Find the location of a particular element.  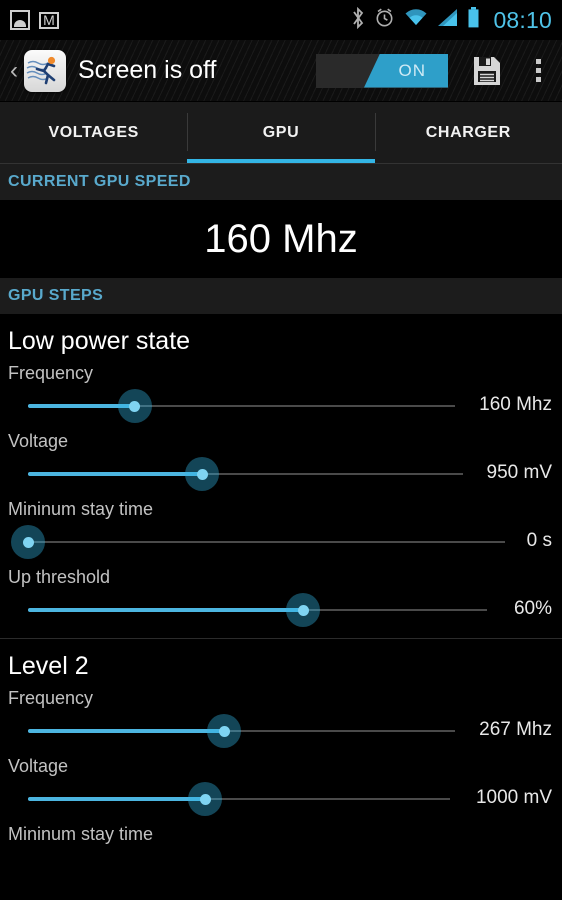

gpu-setting-slider-line: 1000 mV is located at coordinates (281, 799).